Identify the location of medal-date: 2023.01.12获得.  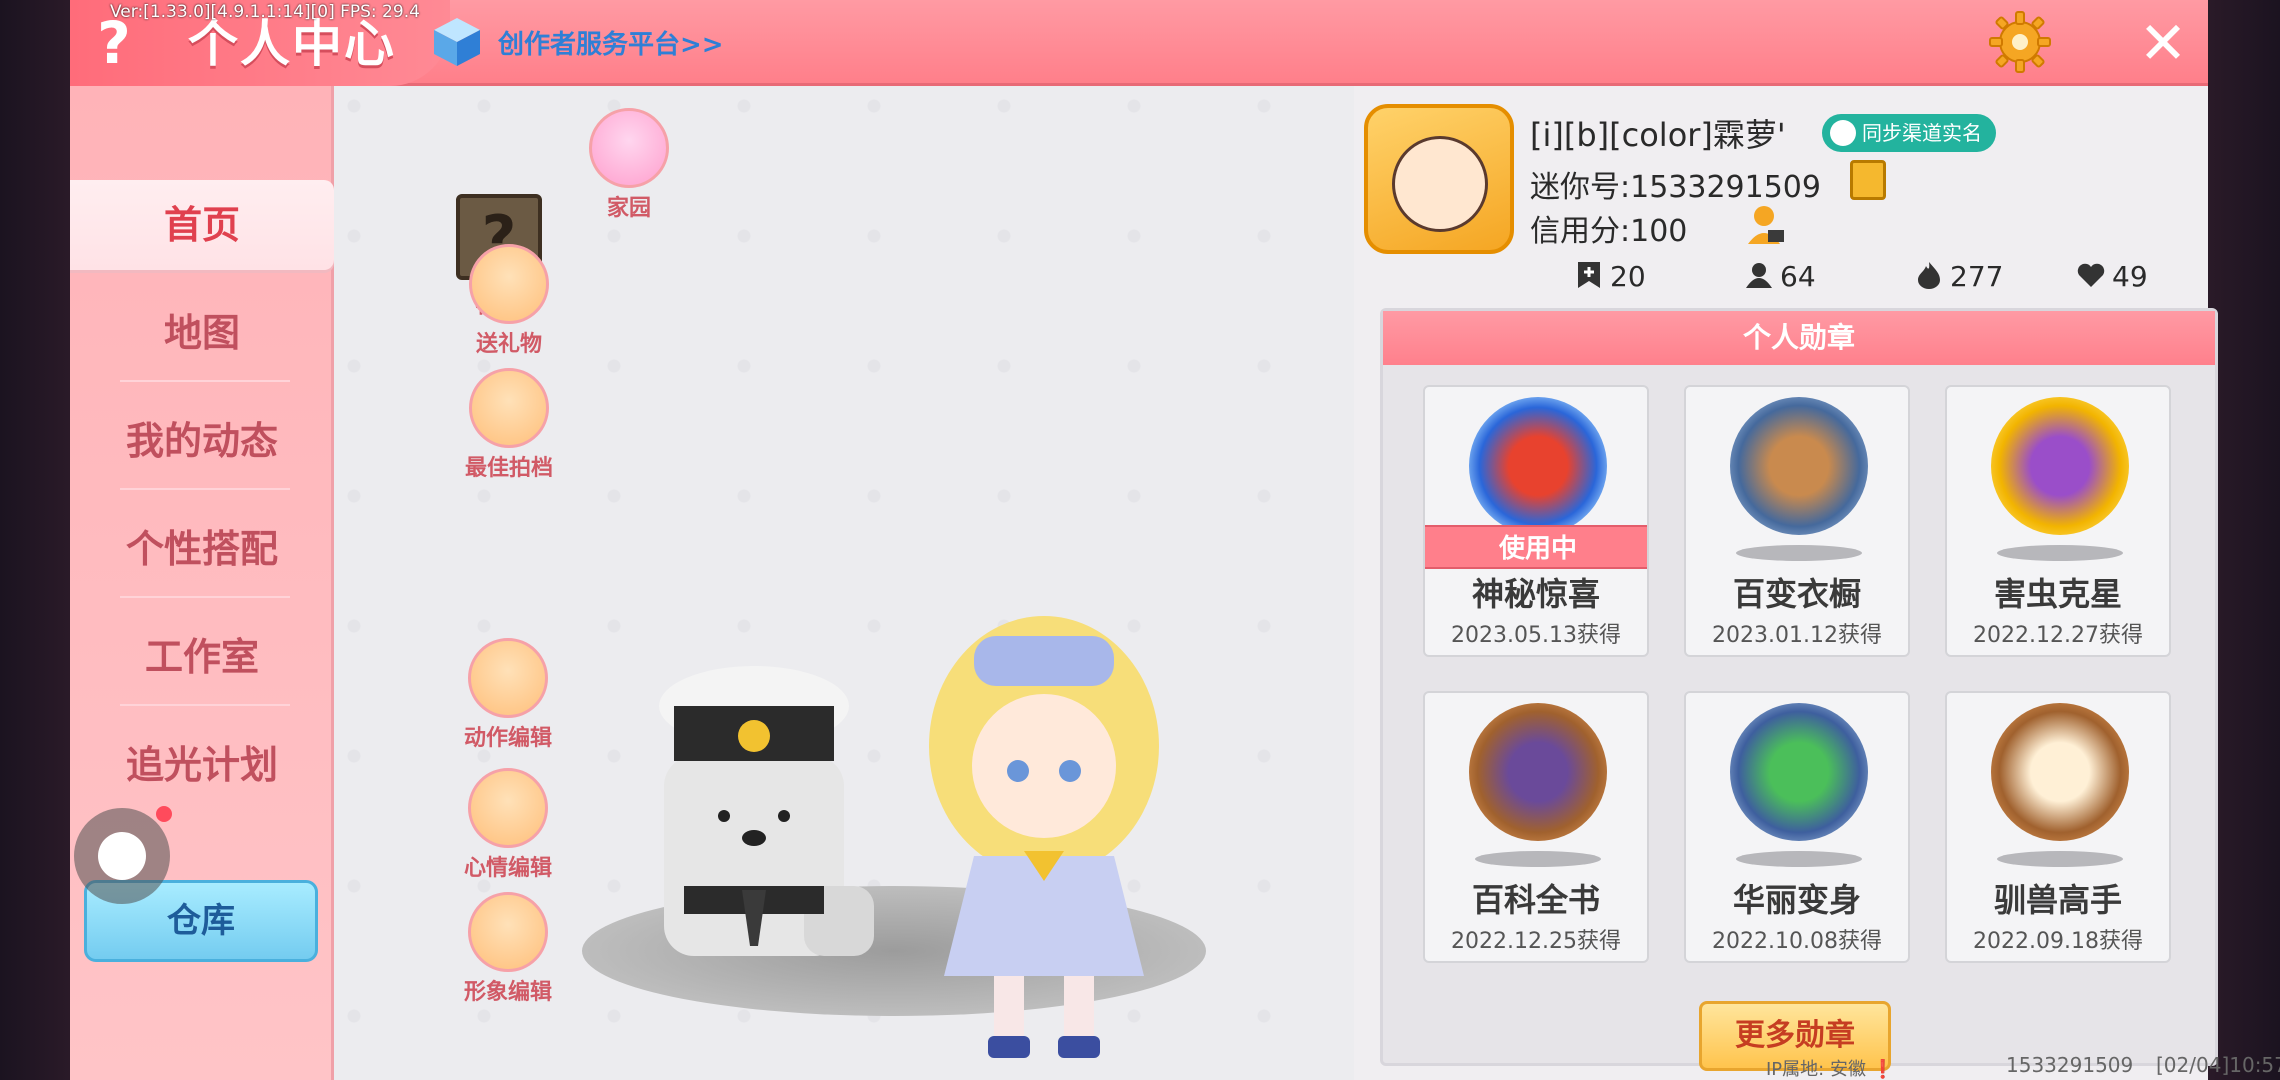
(1797, 635).